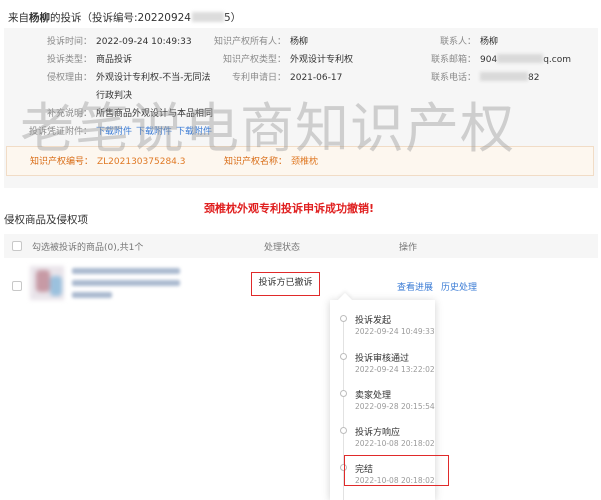 The height and width of the screenshot is (500, 601). Describe the element at coordinates (89, 60) in the screenshot. I see `complaint-type-field: 投诉类型： 商品投诉` at that location.